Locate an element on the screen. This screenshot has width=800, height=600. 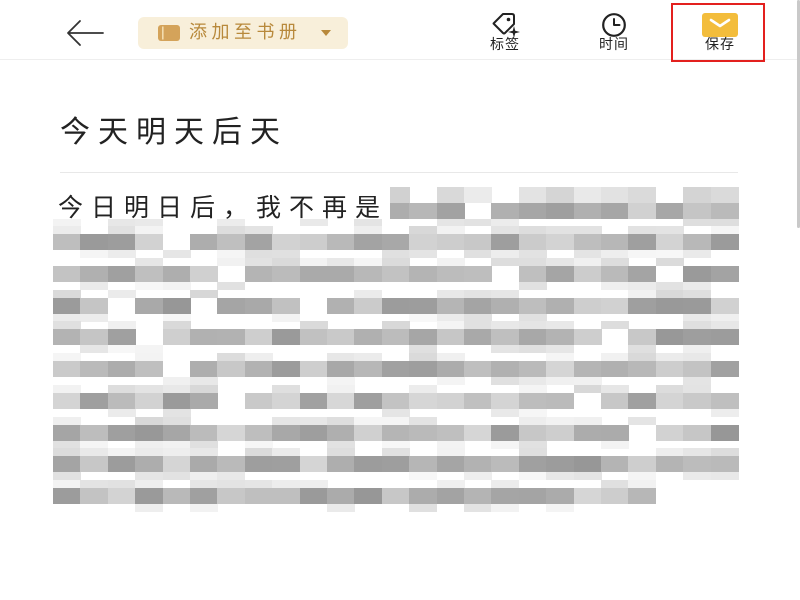
time-button: 时间 is located at coordinates (614, 32).